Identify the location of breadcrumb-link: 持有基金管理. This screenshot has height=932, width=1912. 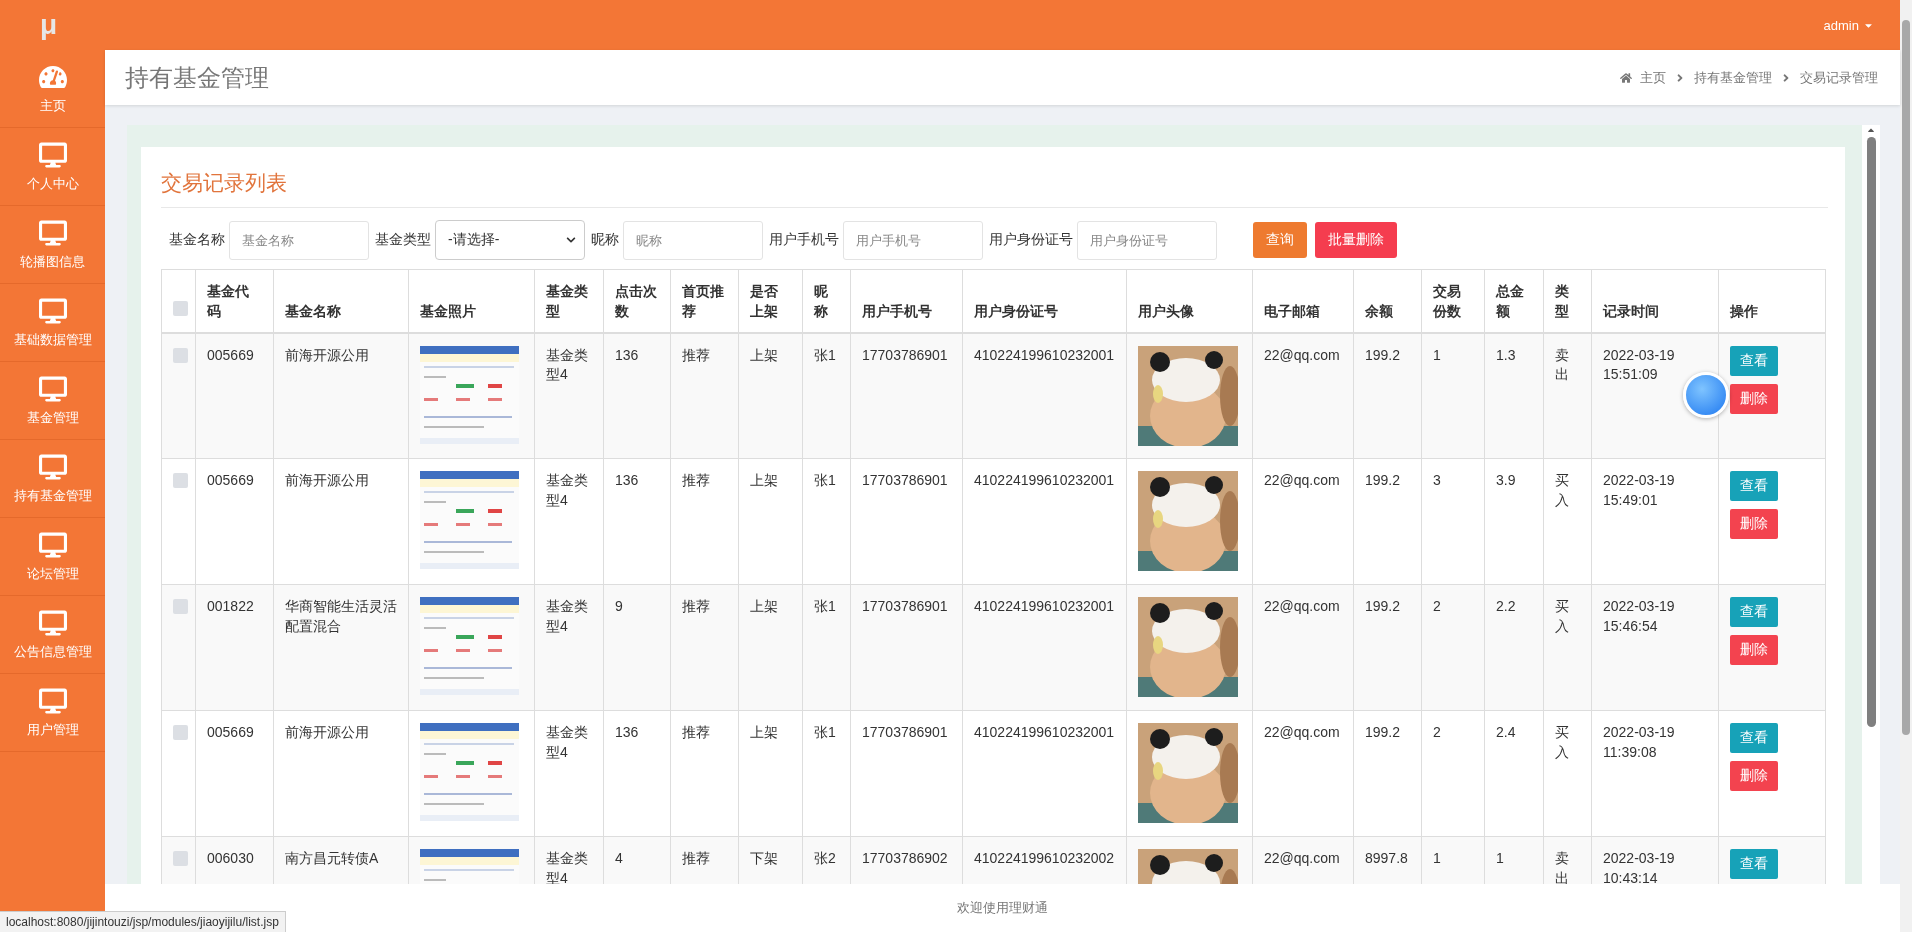
(1733, 77).